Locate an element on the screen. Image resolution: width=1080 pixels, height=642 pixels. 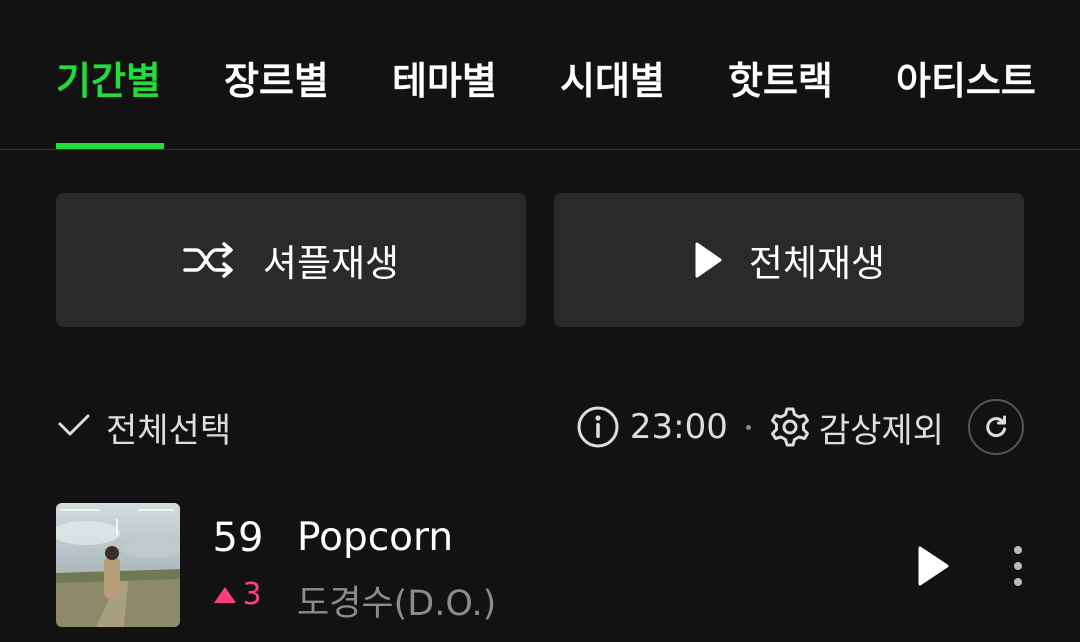
play-all-label: 전체재생 is located at coordinates (817, 263).